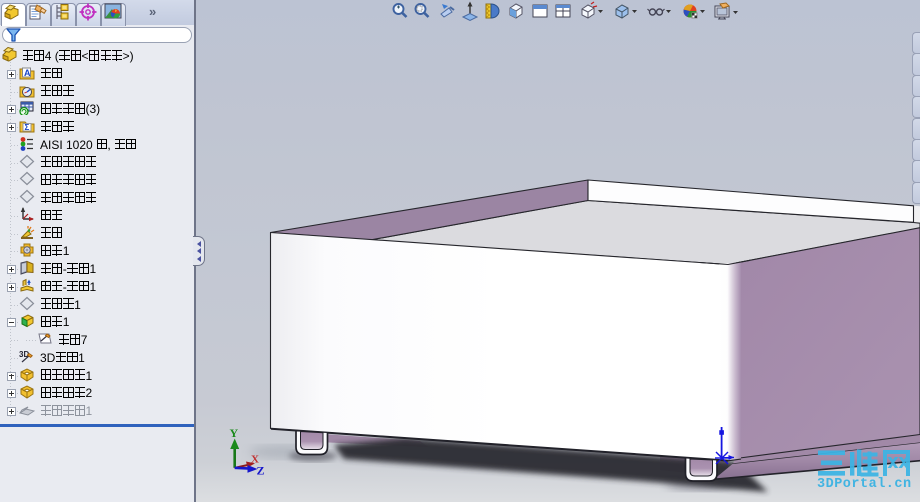 The image size is (920, 502). I want to click on svg-text: Y, so click(234, 433).